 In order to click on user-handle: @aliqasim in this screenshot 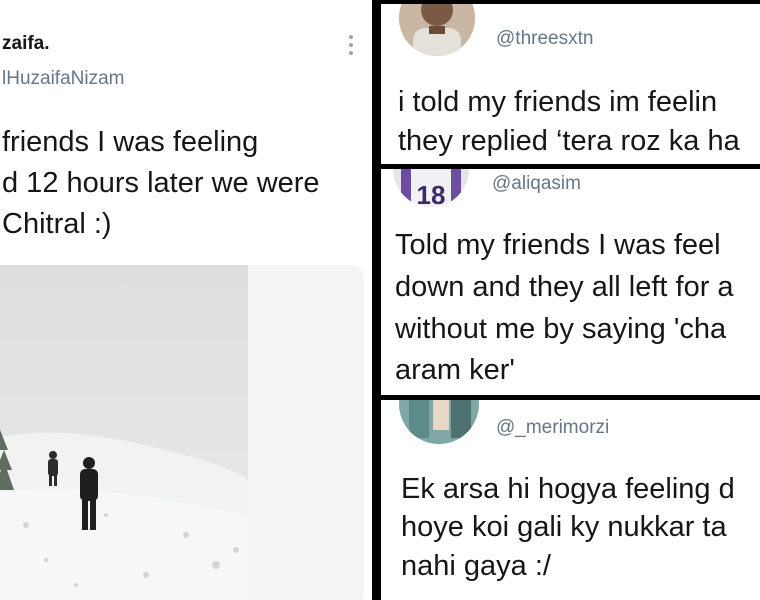, I will do `click(536, 183)`.